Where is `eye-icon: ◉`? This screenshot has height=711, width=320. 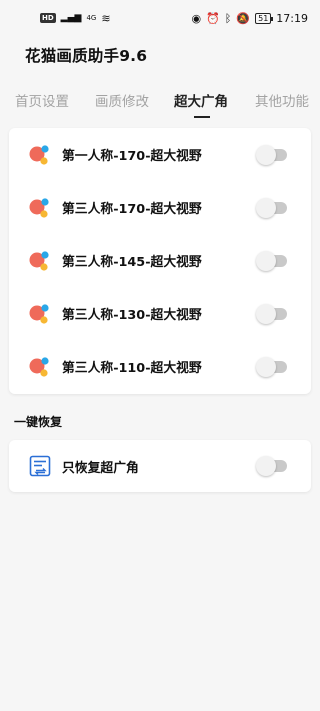
eye-icon: ◉ is located at coordinates (196, 18).